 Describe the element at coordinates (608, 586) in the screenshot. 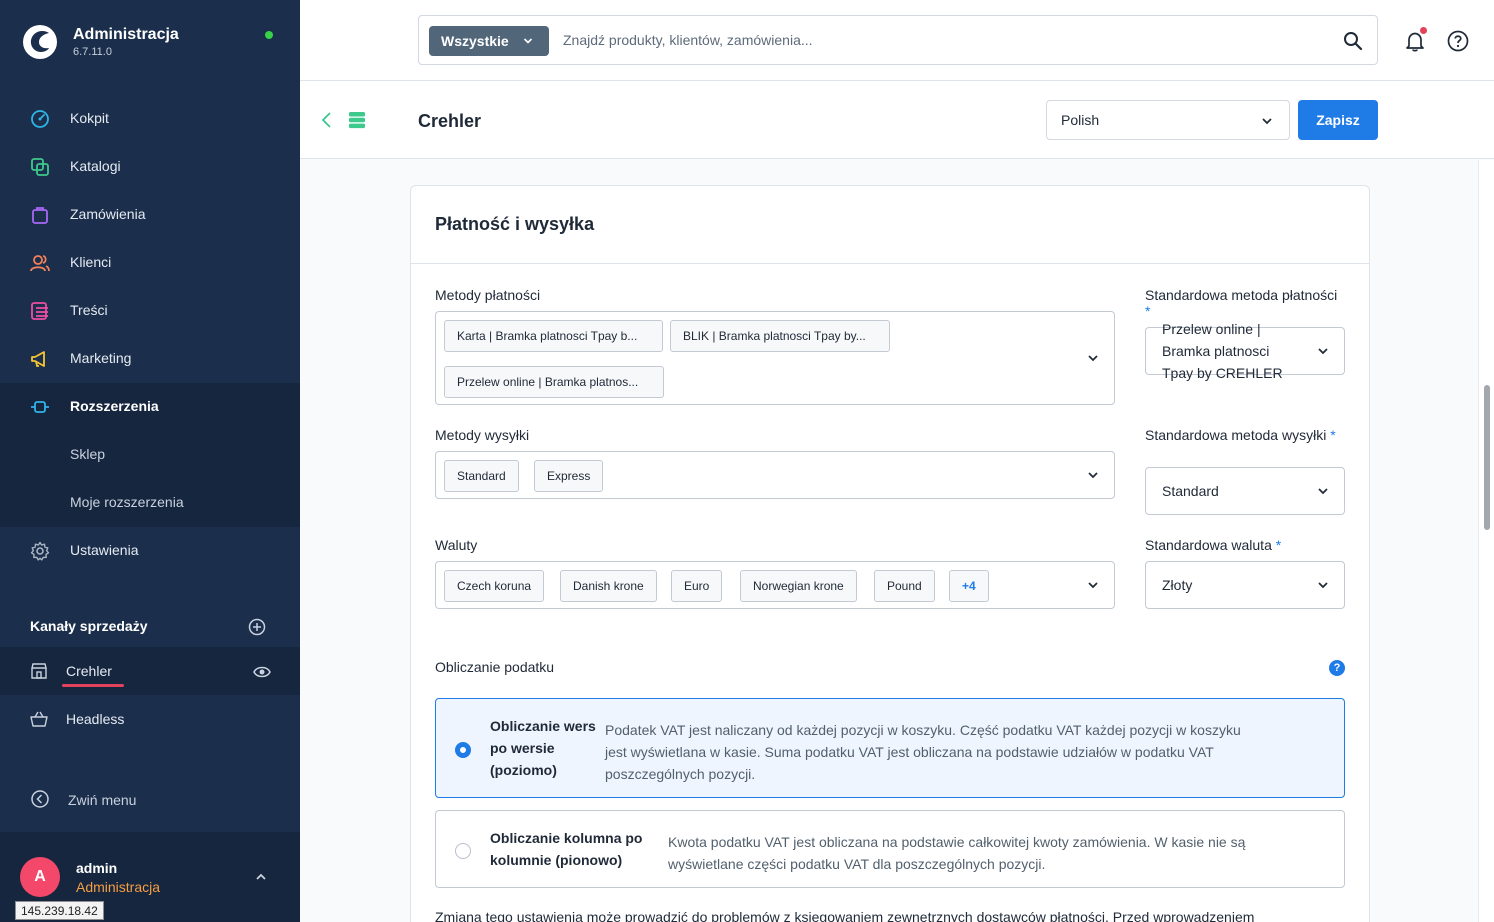

I see `currency-tag: Danish krone` at that location.